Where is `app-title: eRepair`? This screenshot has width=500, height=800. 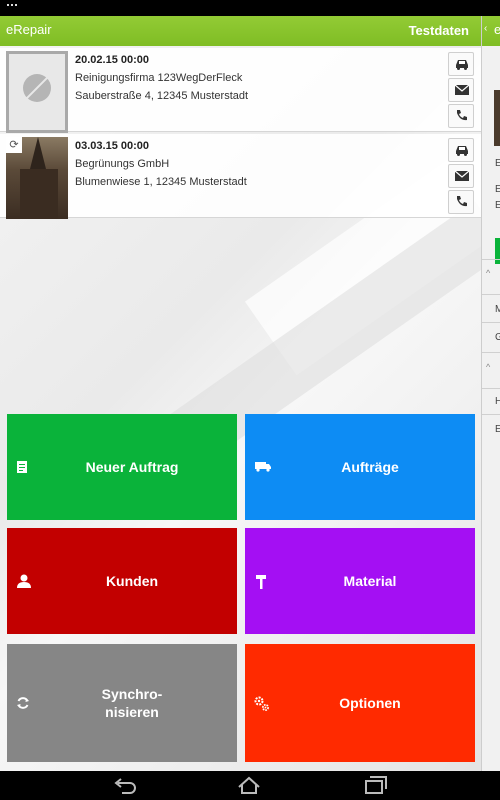
app-title: eRepair is located at coordinates (29, 29).